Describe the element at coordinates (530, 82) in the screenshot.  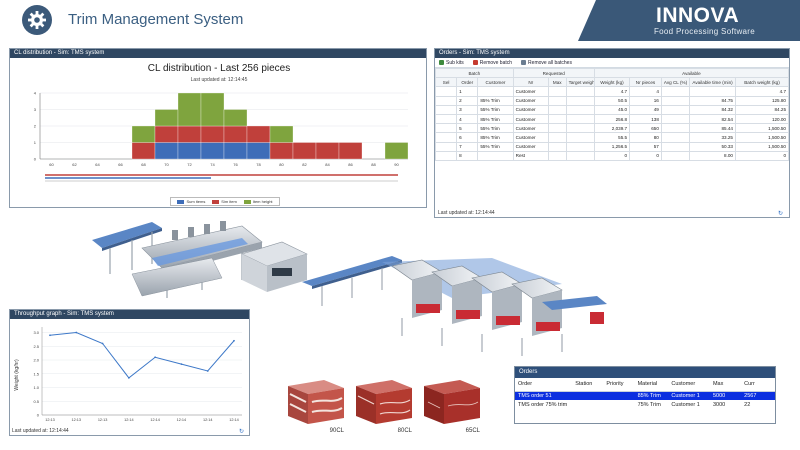
I see `column-header: Nr` at that location.